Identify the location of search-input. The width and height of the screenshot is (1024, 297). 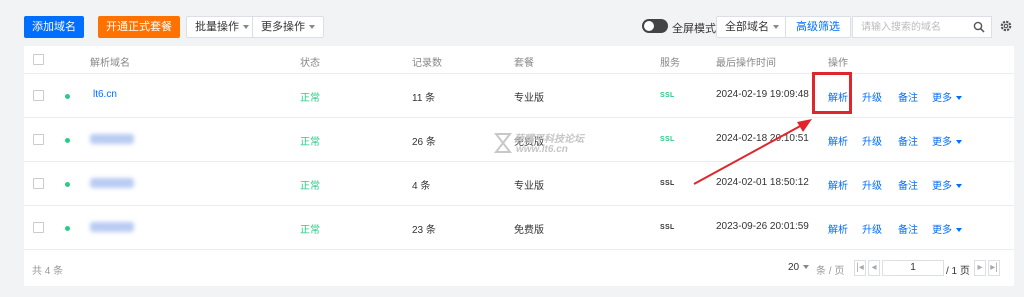
(909, 27).